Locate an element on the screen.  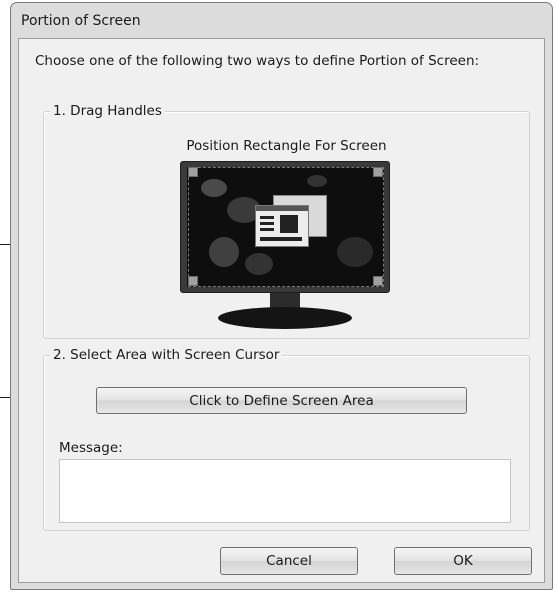
top-left-drag-handle is located at coordinates (193, 172).